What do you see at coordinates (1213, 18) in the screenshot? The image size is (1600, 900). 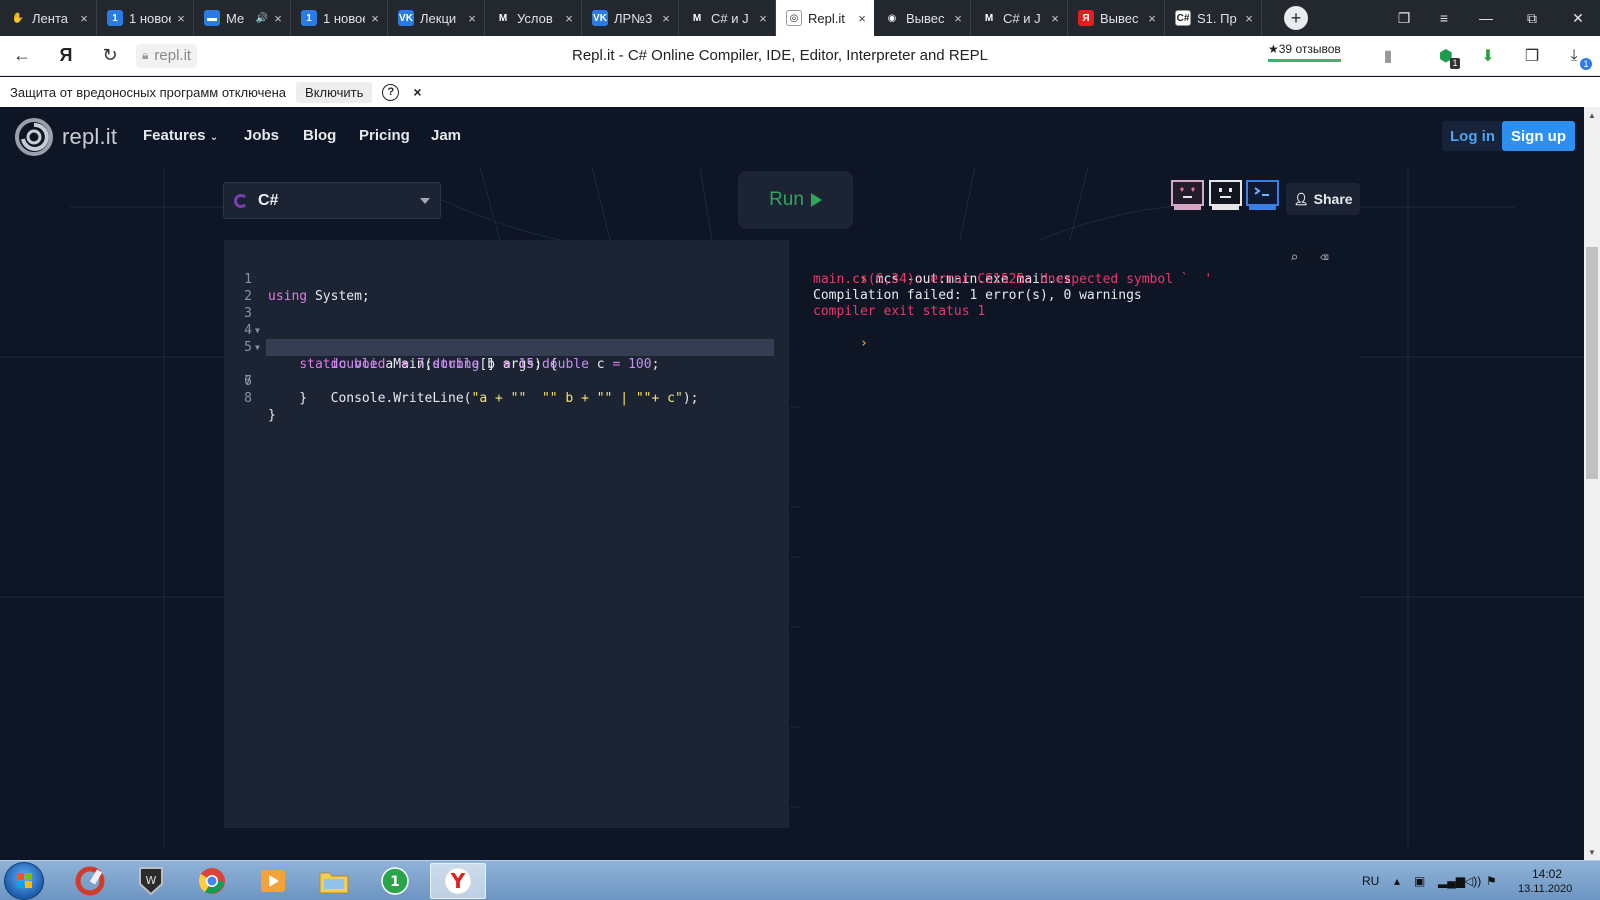 I see `browser-tab: C# S1. Пр ×` at bounding box center [1213, 18].